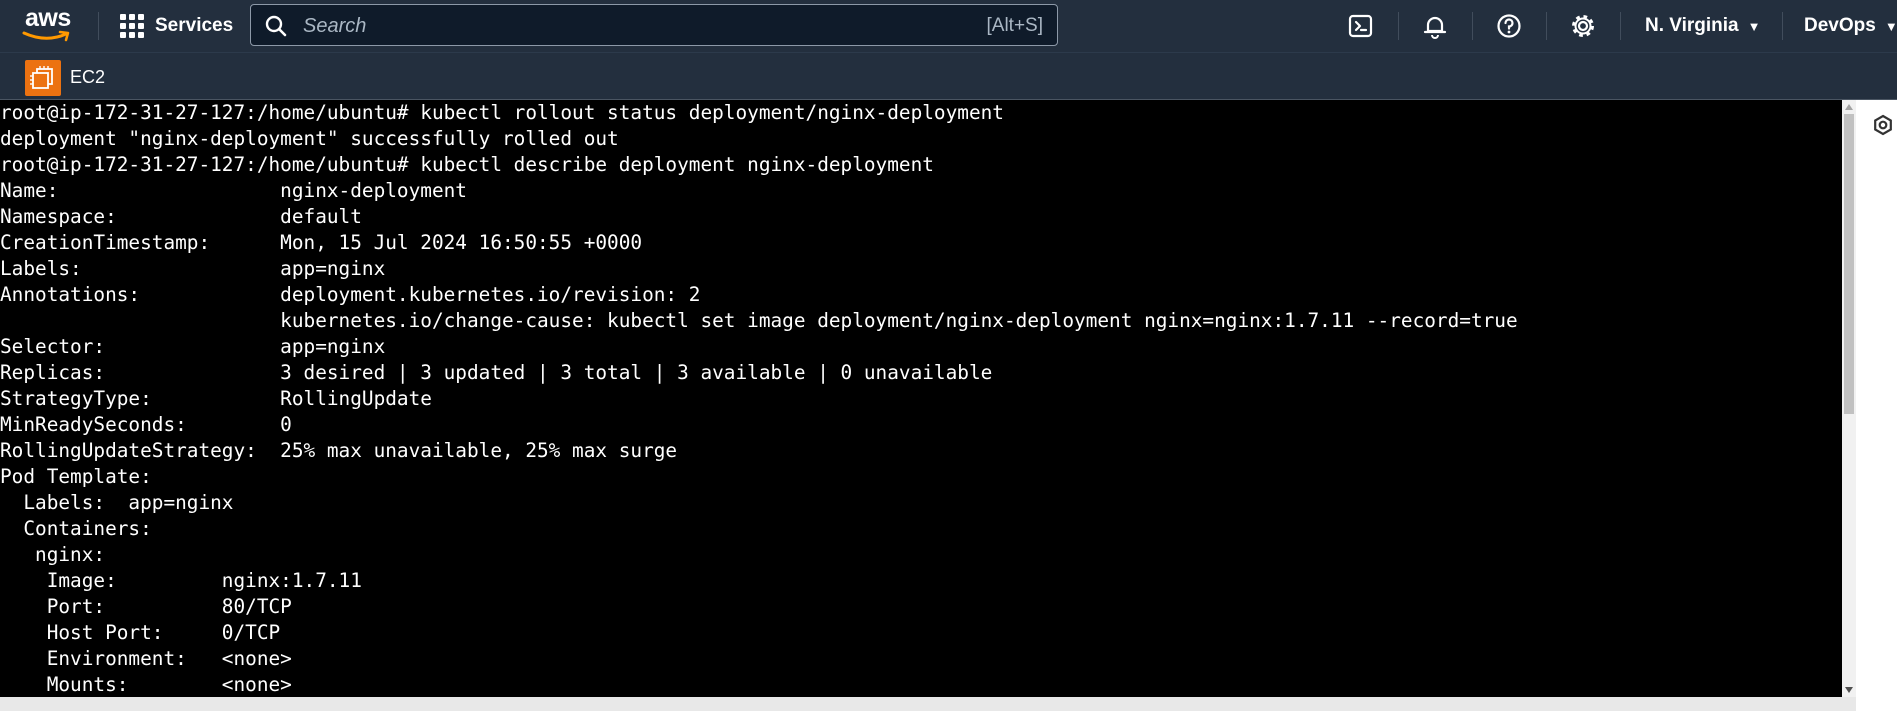  What do you see at coordinates (87, 77) in the screenshot?
I see `ec2-service-link: EC2` at bounding box center [87, 77].